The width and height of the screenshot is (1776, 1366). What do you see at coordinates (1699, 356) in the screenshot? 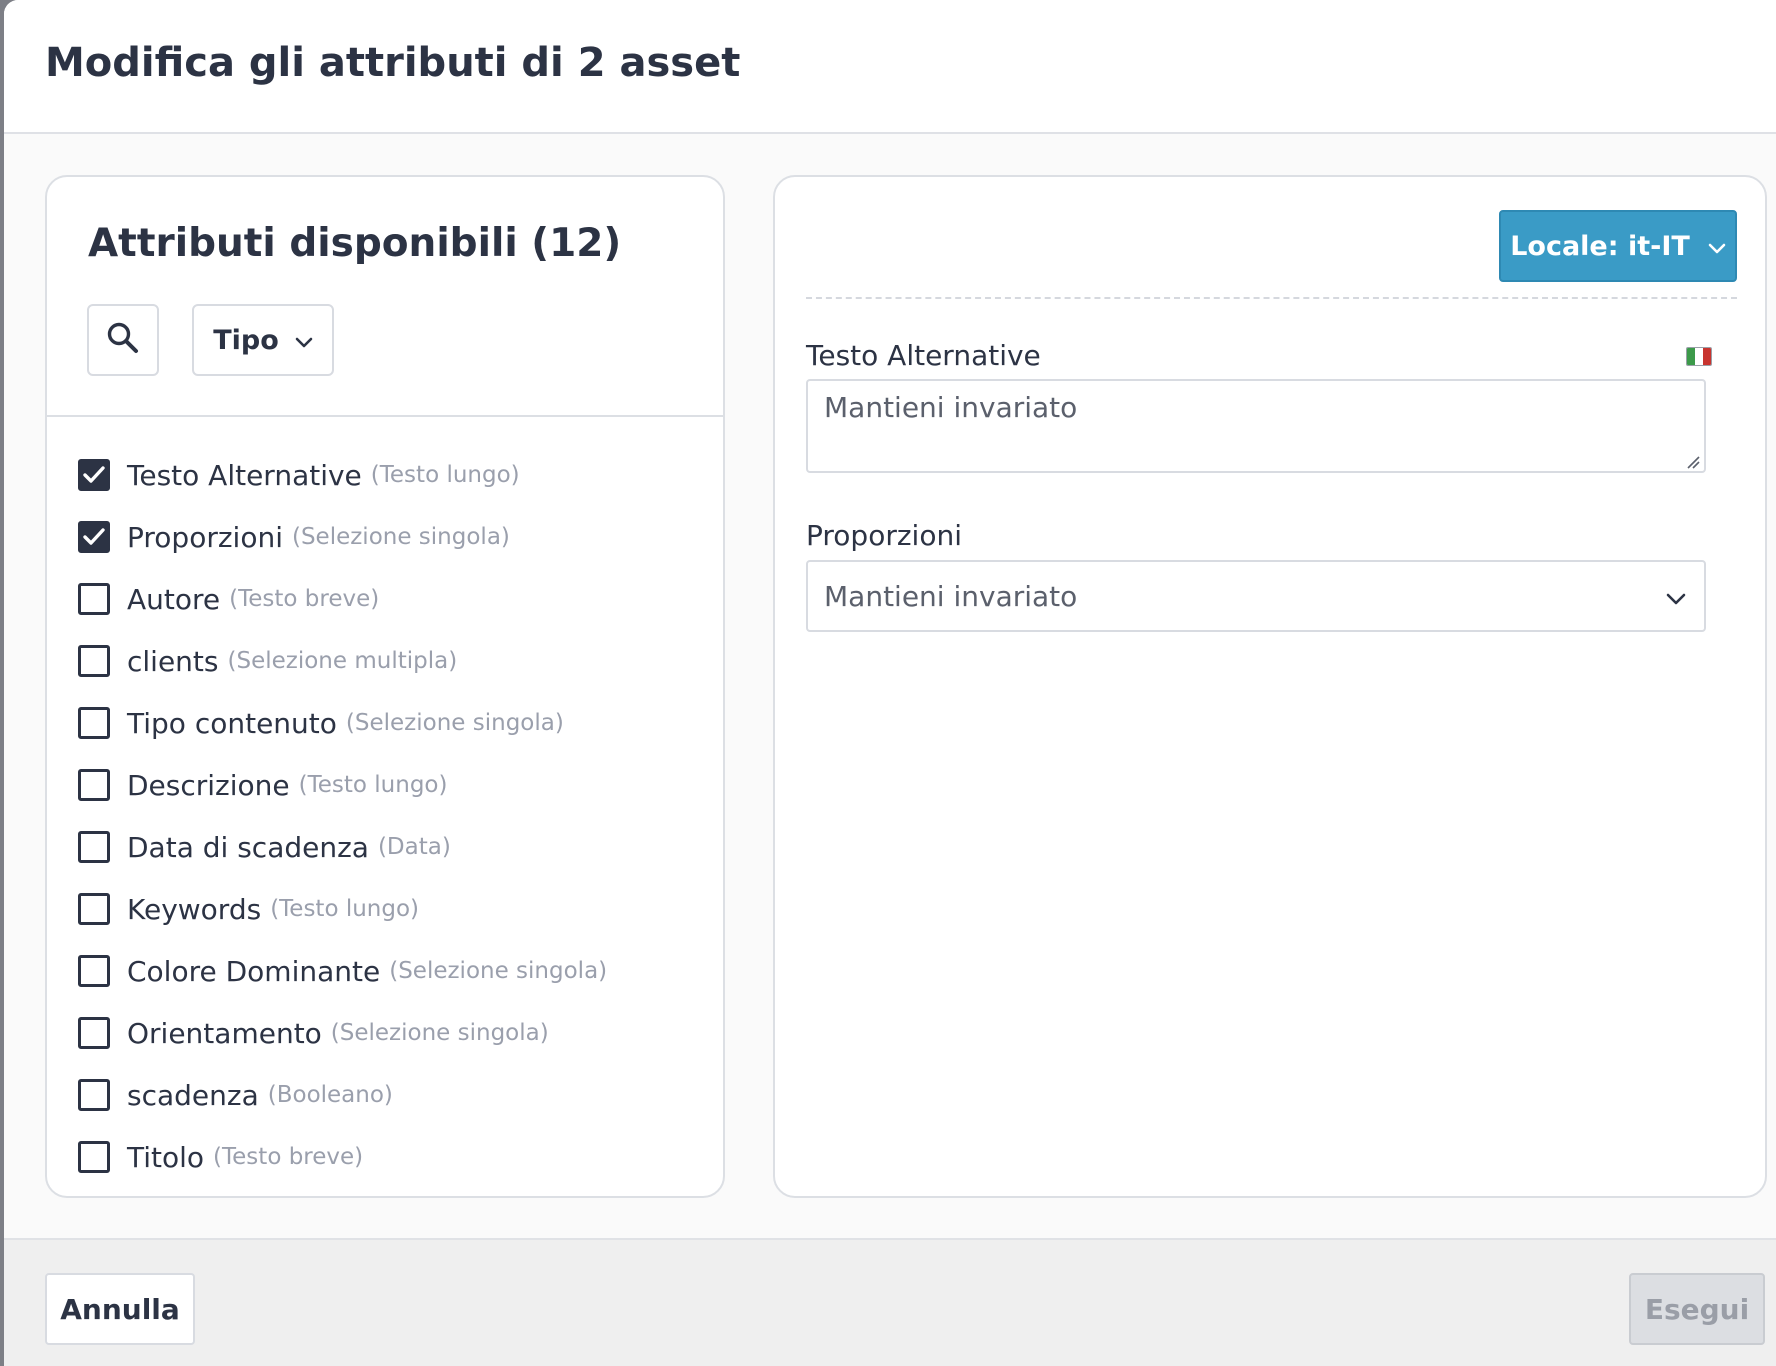
I see `italy-flag-icon` at bounding box center [1699, 356].